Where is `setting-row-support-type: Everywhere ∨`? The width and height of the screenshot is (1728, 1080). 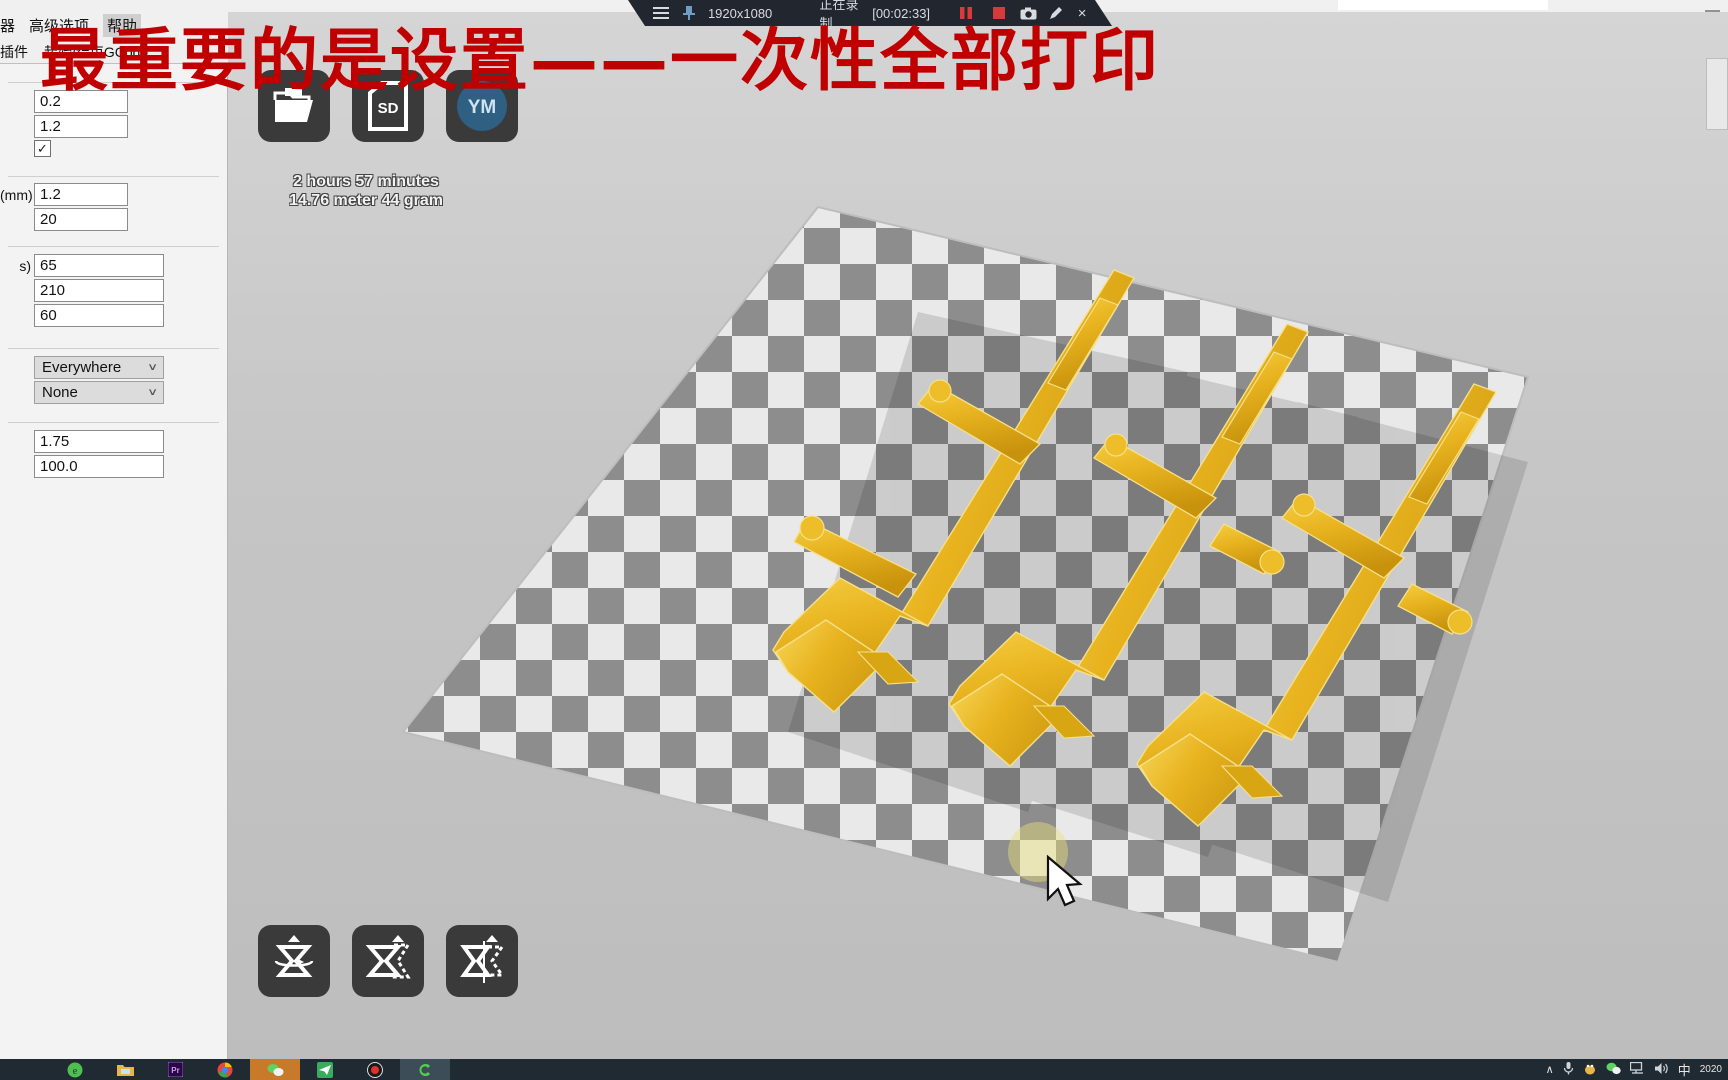
setting-row-support-type: Everywhere ∨ is located at coordinates (82, 367).